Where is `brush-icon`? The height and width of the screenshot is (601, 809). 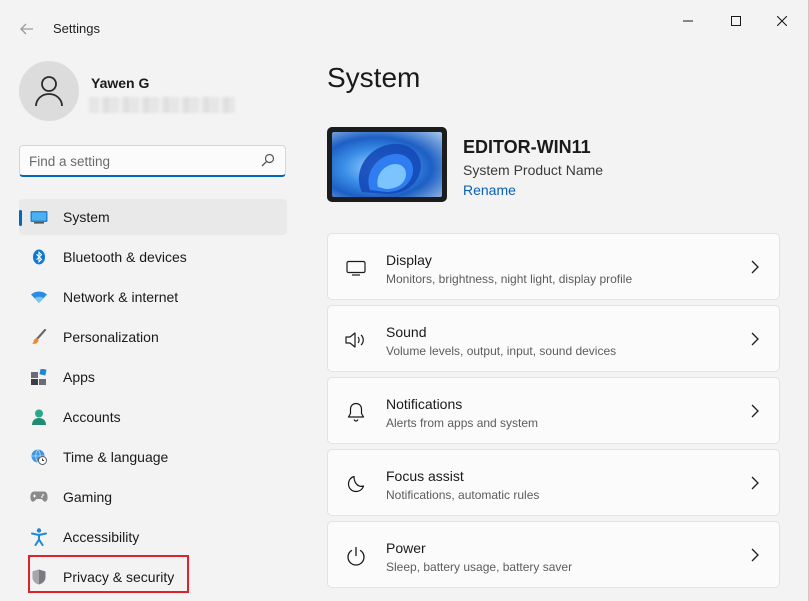 brush-icon is located at coordinates (39, 337).